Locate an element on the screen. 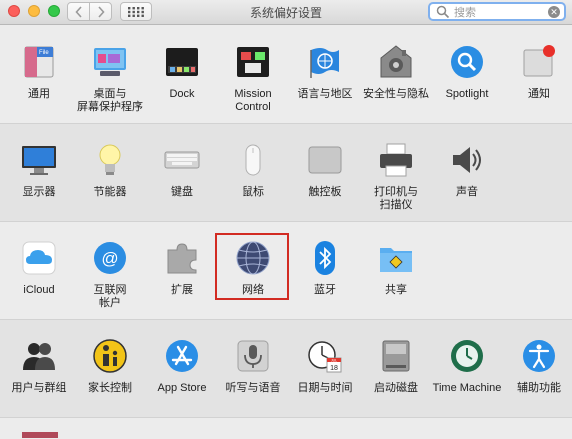 Image resolution: width=572 pixels, height=439 pixels. bluetooth-icon is located at coordinates (325, 258).